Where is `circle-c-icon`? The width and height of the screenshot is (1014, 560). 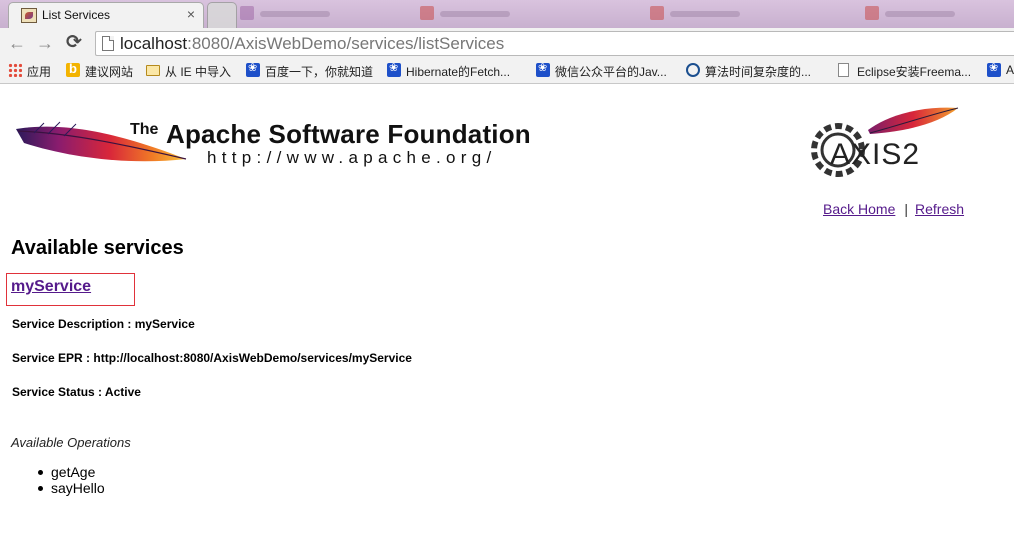
circle-c-icon is located at coordinates (693, 70).